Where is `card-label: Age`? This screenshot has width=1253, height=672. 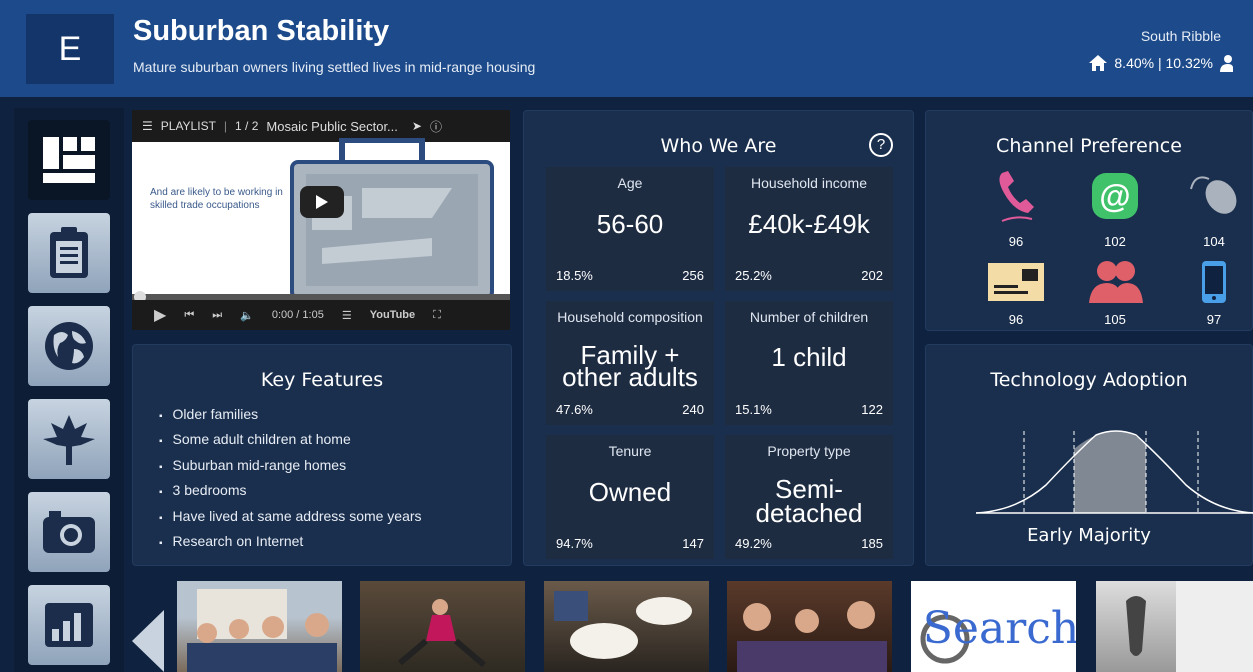
card-label: Age is located at coordinates (630, 183).